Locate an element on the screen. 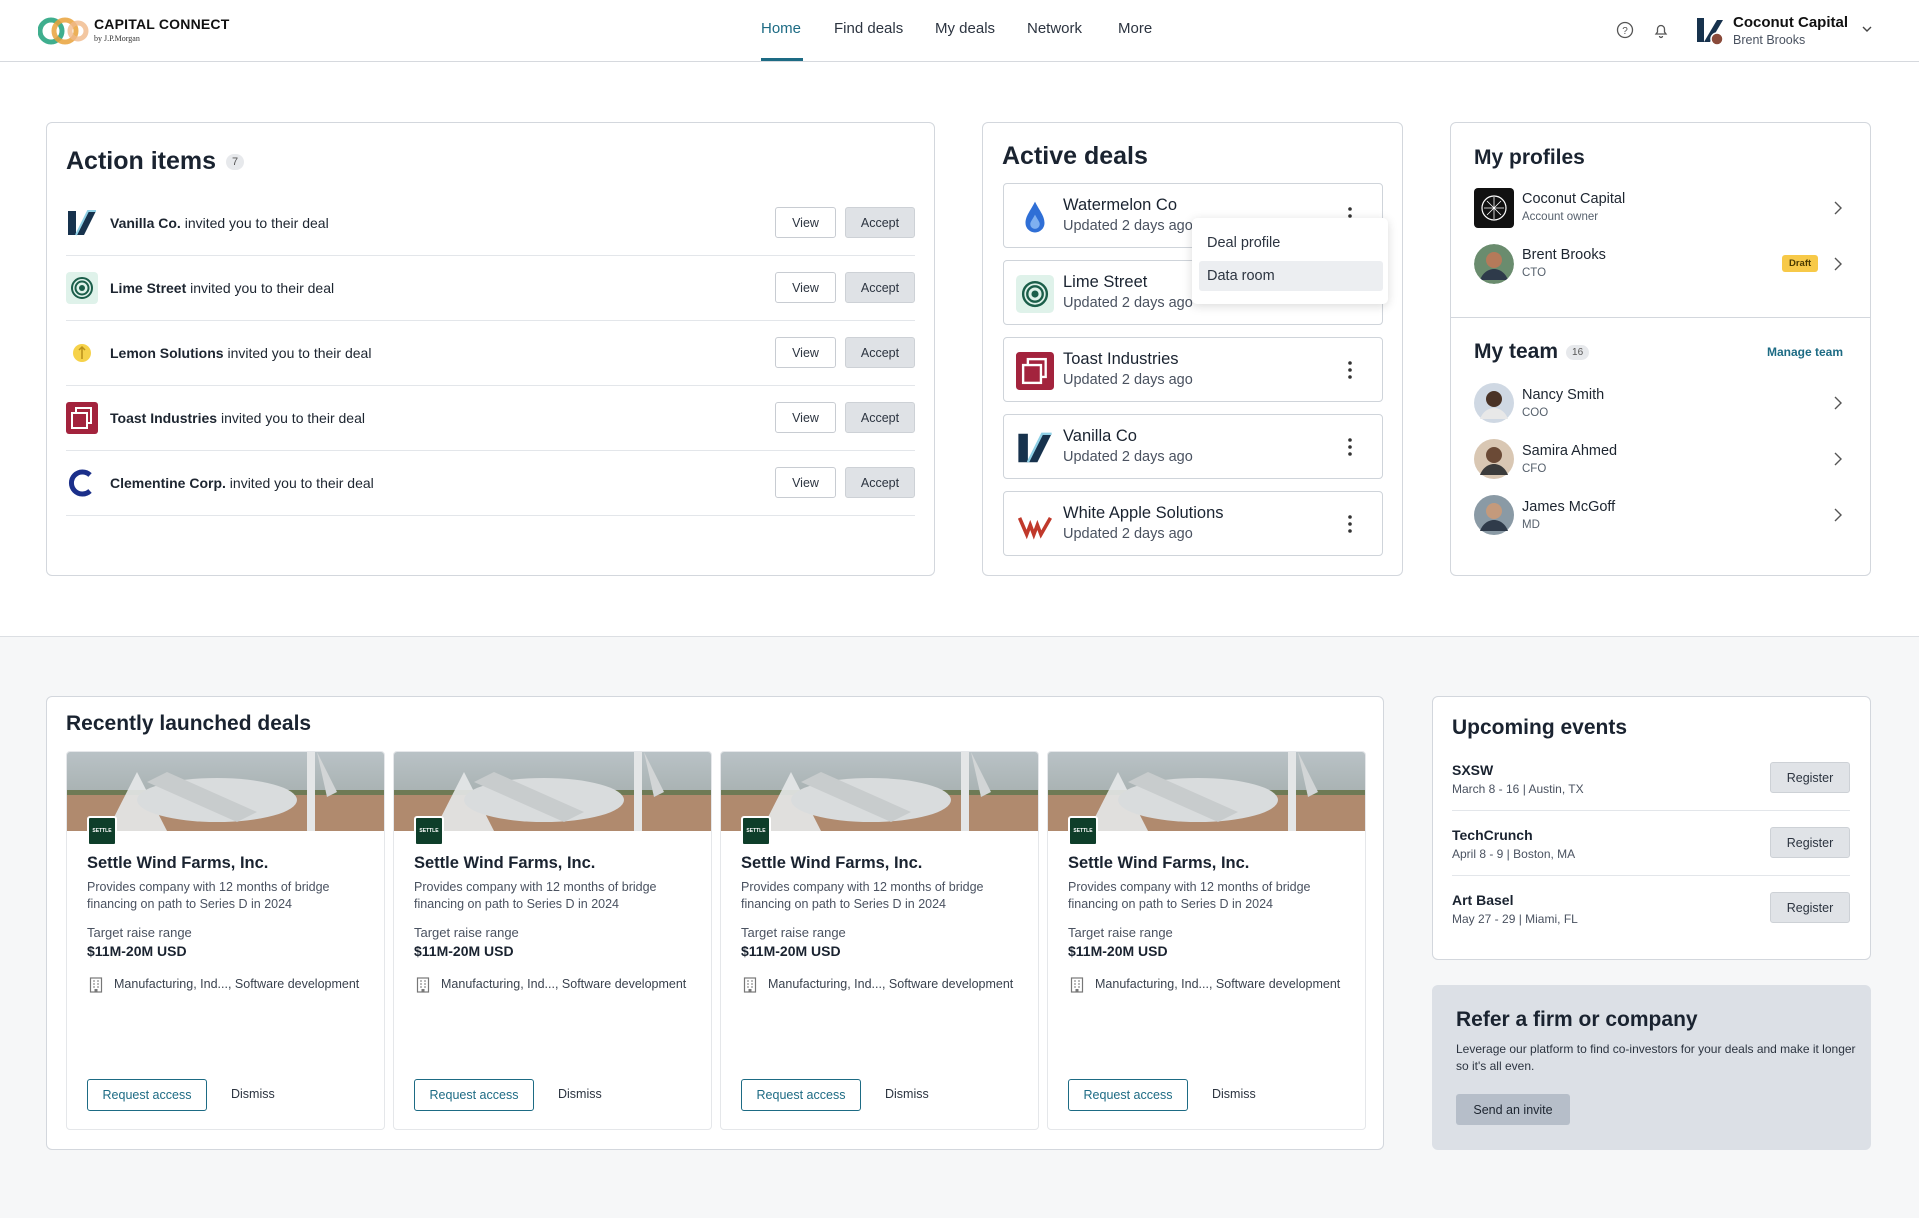  action-item-text: Vanilla Co. invited you to their deal is located at coordinates (219, 223).